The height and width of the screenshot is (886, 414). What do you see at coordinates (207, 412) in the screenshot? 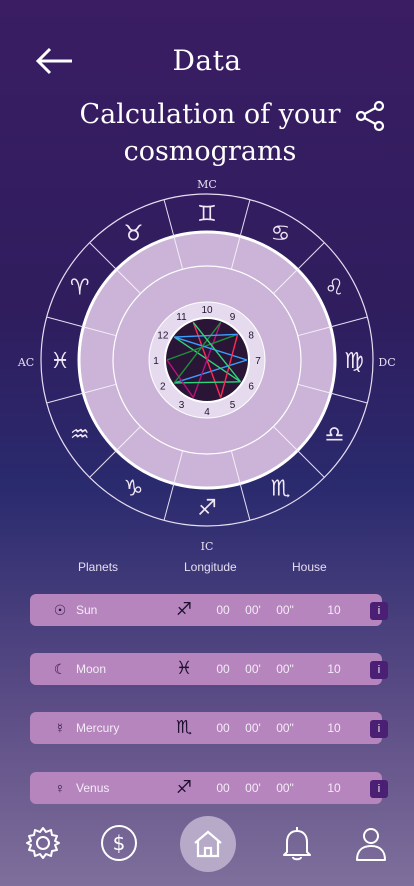
I see `house-number: 4` at bounding box center [207, 412].